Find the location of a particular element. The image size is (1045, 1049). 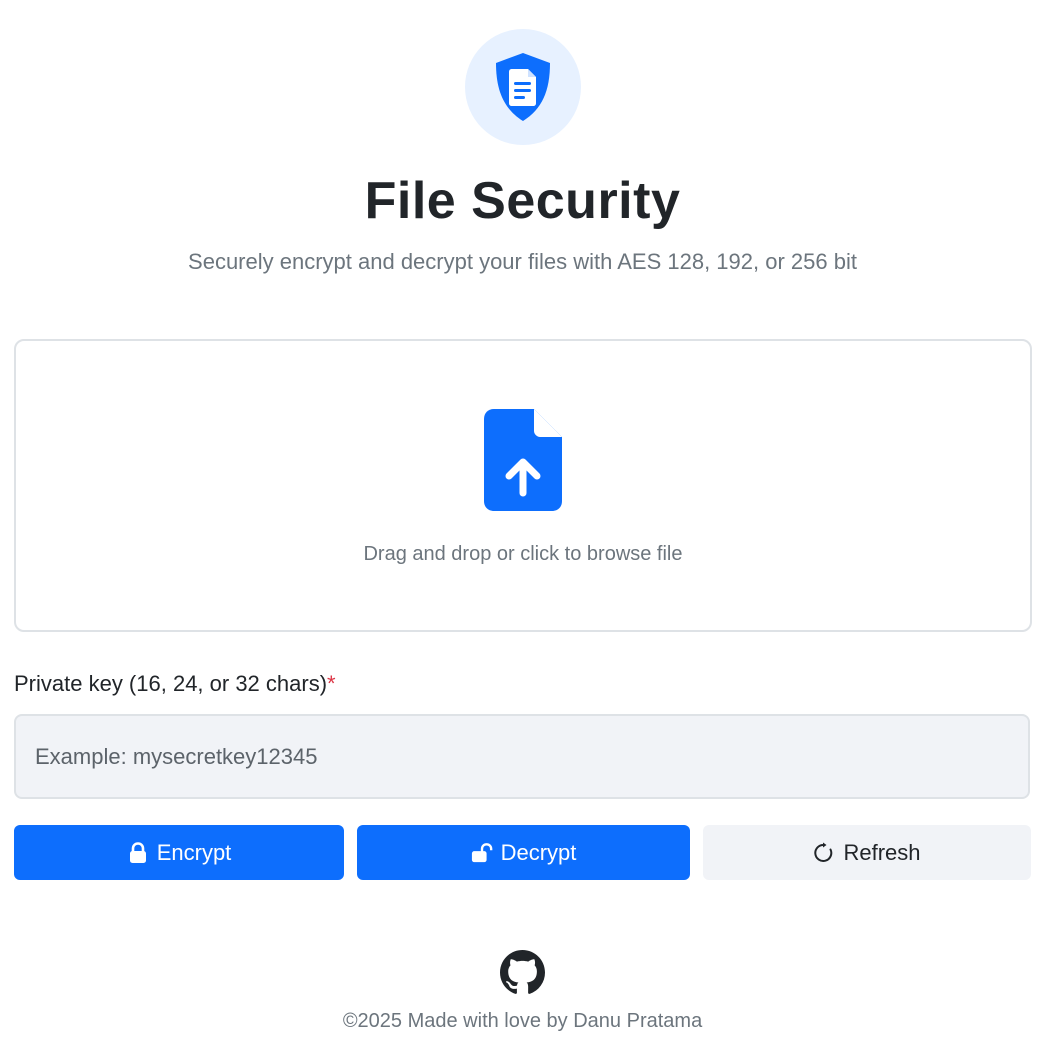

private-key-input is located at coordinates (522, 756).